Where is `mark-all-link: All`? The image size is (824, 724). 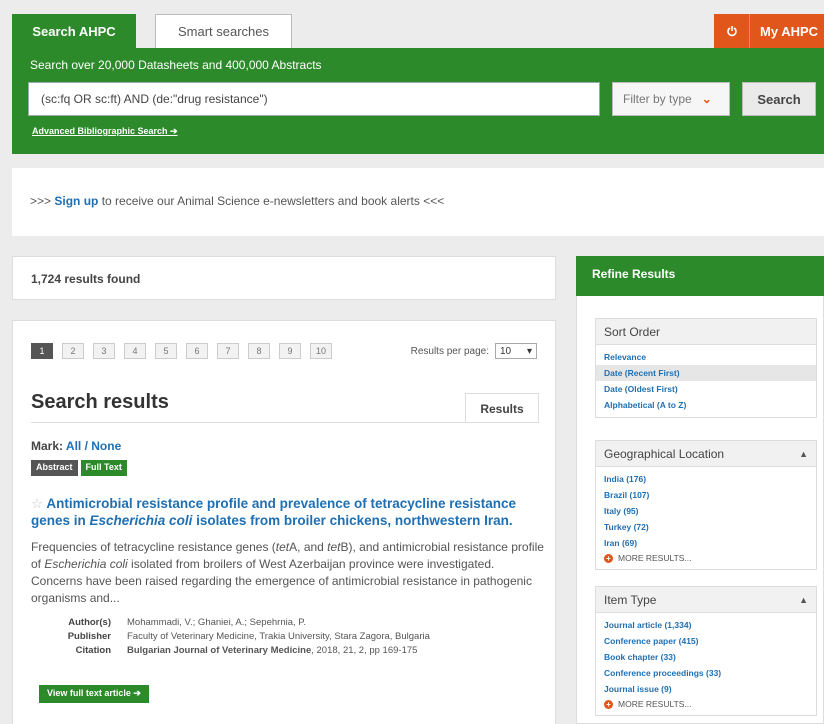
mark-all-link: All is located at coordinates (73, 446).